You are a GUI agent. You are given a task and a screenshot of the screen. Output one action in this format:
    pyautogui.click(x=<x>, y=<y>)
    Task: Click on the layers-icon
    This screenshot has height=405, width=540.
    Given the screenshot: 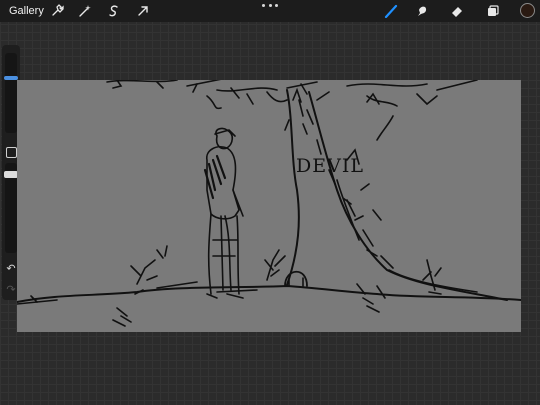 What is the action you would take?
    pyautogui.click(x=493, y=11)
    